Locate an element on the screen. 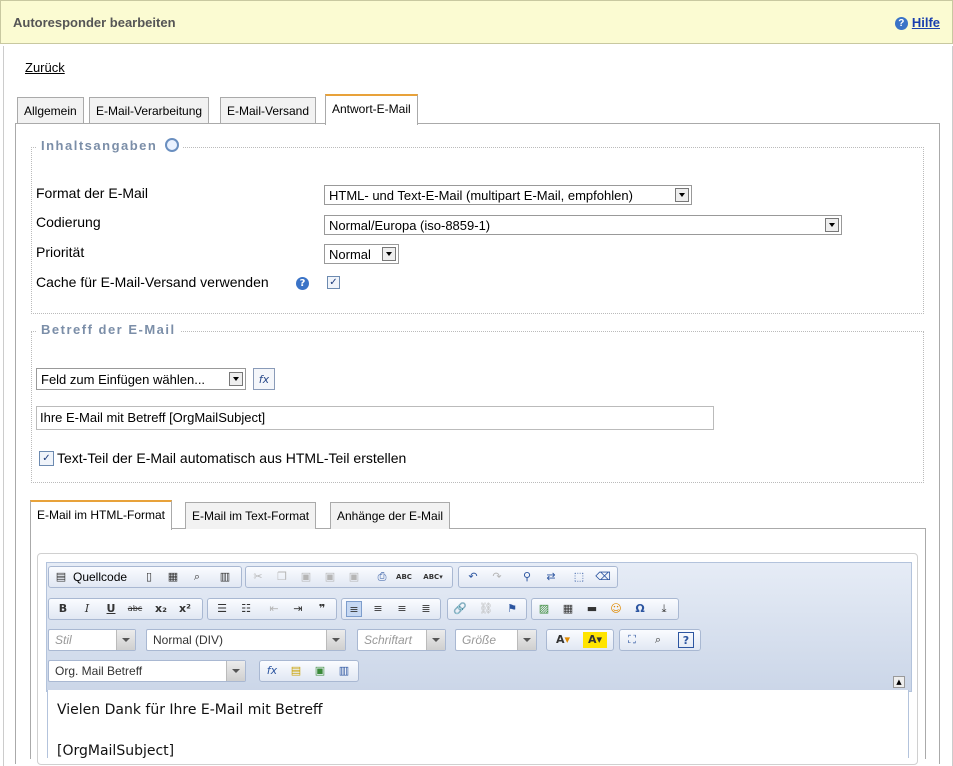  font-combo-value: Schriftart is located at coordinates (388, 640).